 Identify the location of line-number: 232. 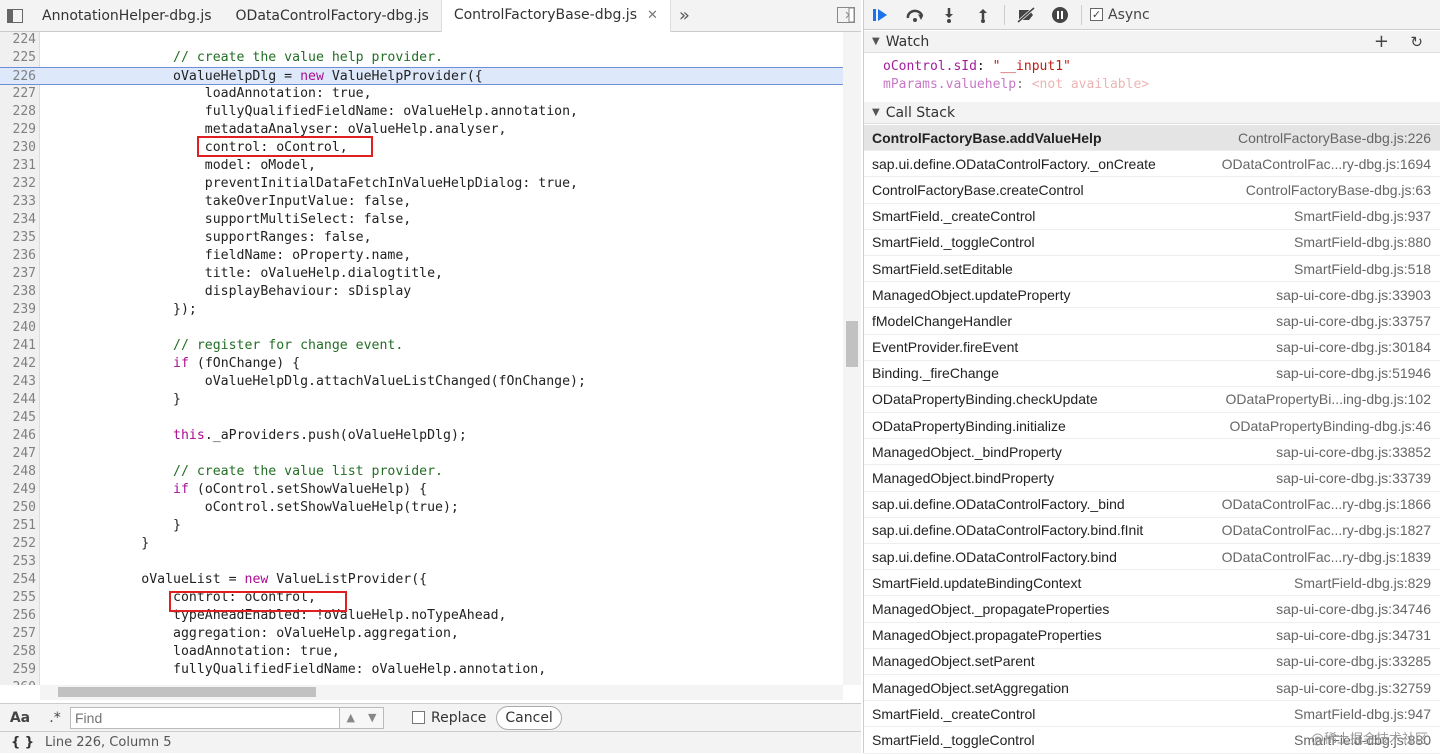
(18, 184).